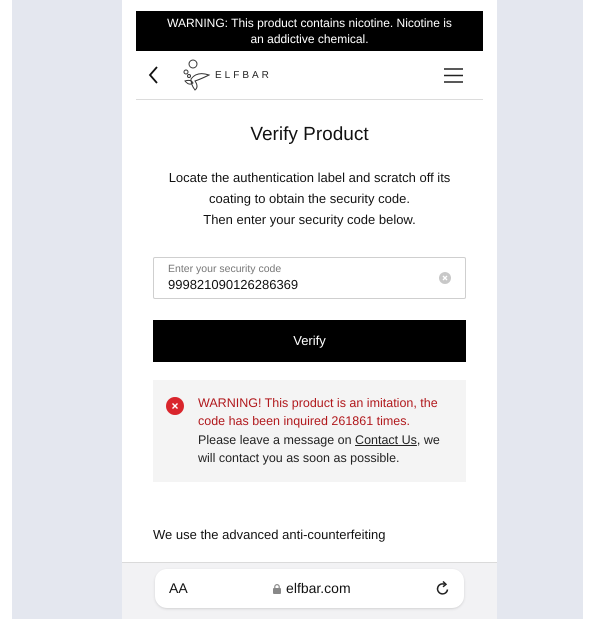 Image resolution: width=595 pixels, height=619 pixels. What do you see at coordinates (386, 439) in the screenshot?
I see `contact-us-link: Contact Us` at bounding box center [386, 439].